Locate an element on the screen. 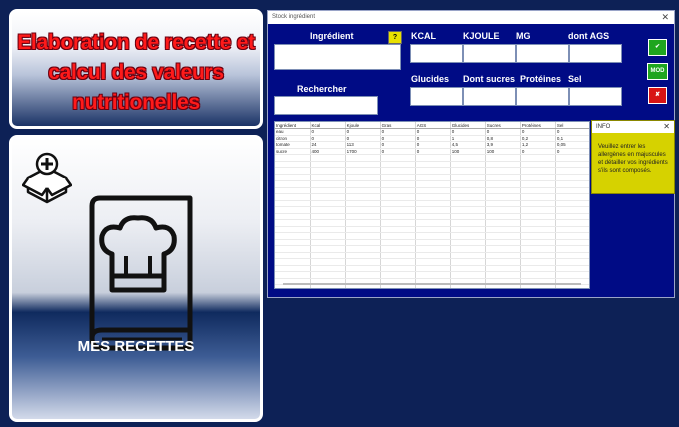 Image resolution: width=679 pixels, height=427 pixels. proteines-input is located at coordinates (542, 96).